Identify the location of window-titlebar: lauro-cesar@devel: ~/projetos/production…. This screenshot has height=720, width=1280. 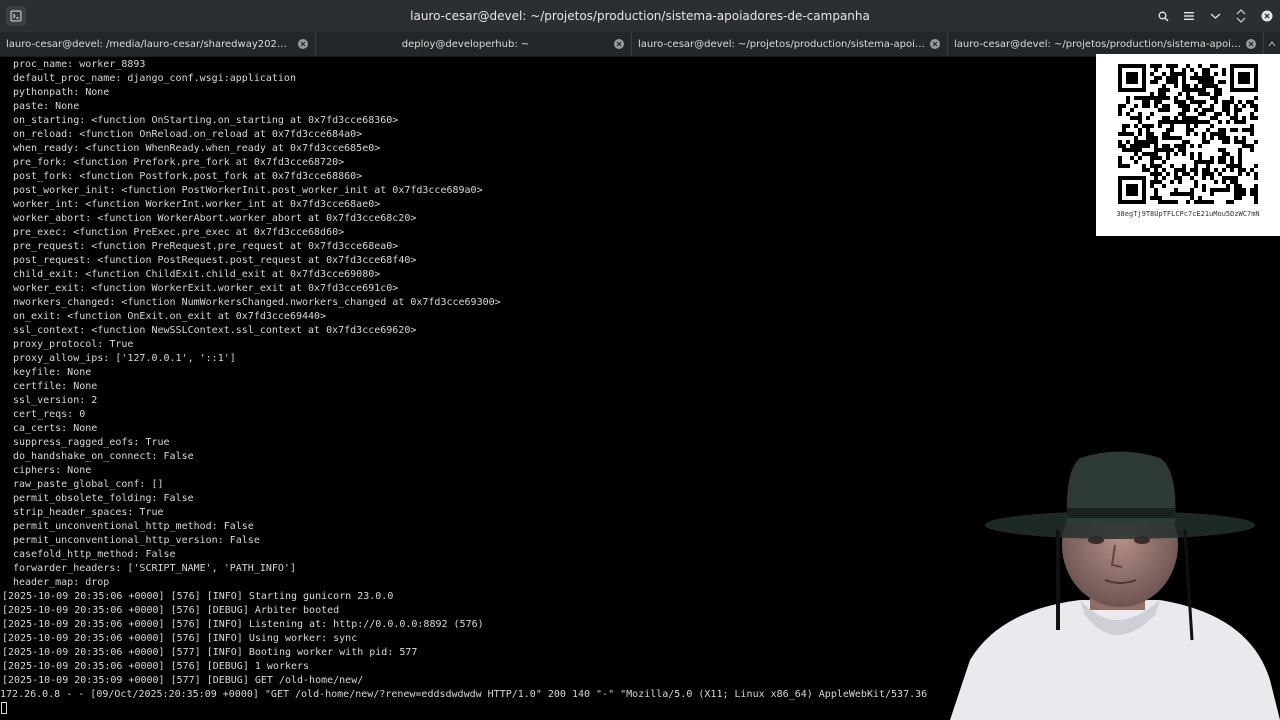
(640, 16).